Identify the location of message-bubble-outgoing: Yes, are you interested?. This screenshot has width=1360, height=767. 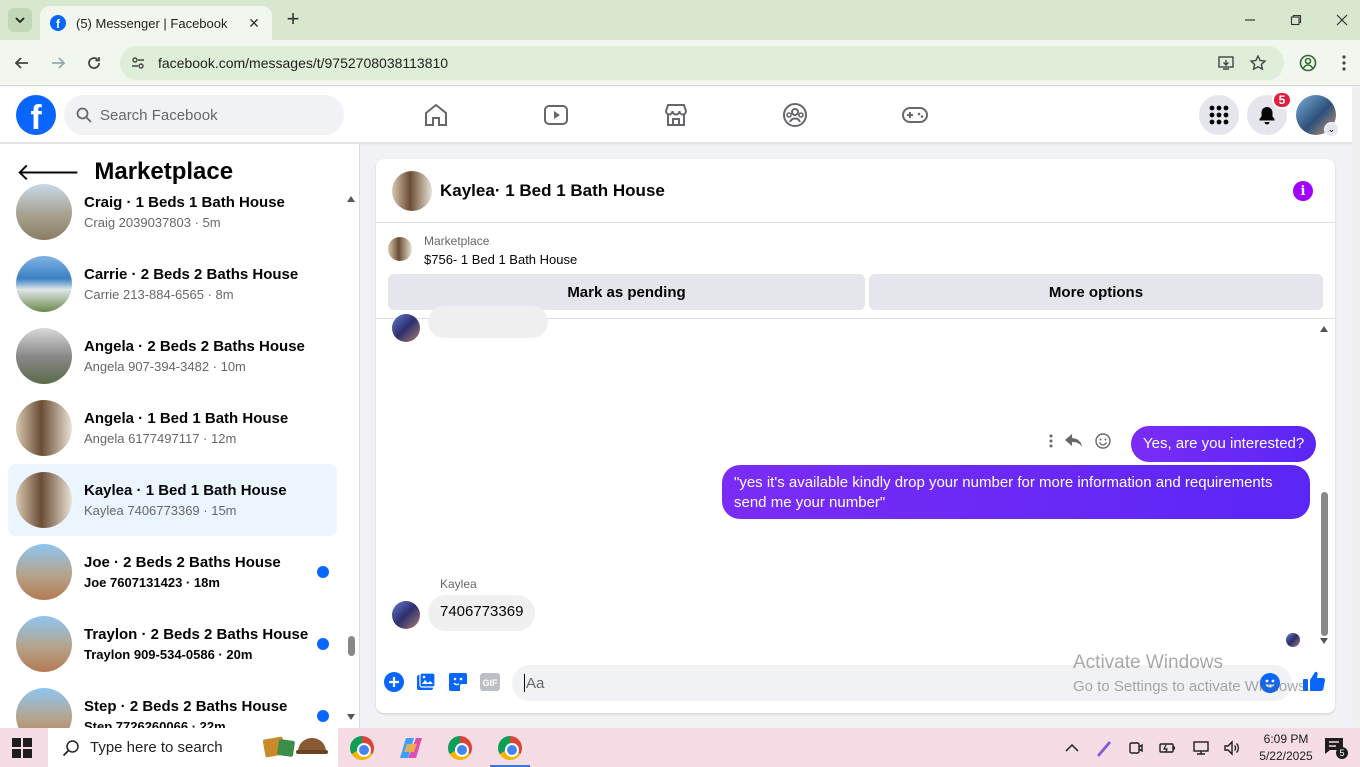
(1224, 444).